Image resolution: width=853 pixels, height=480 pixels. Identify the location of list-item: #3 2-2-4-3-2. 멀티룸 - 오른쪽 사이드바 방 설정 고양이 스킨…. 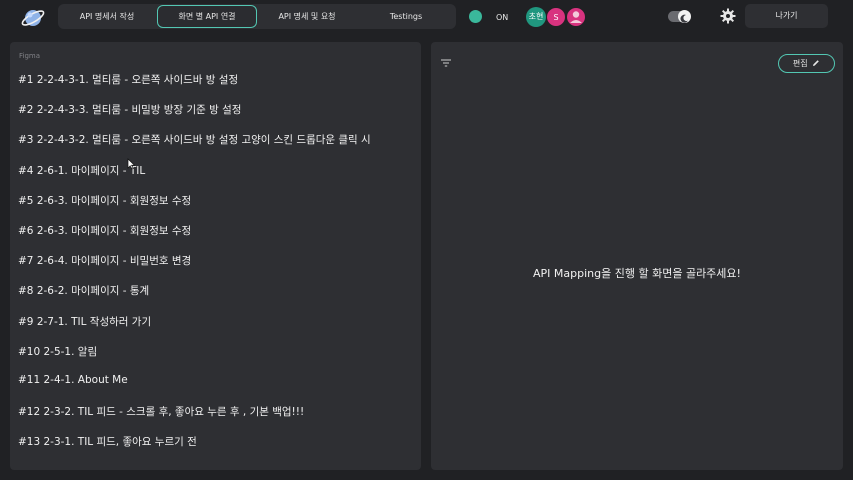
(194, 147).